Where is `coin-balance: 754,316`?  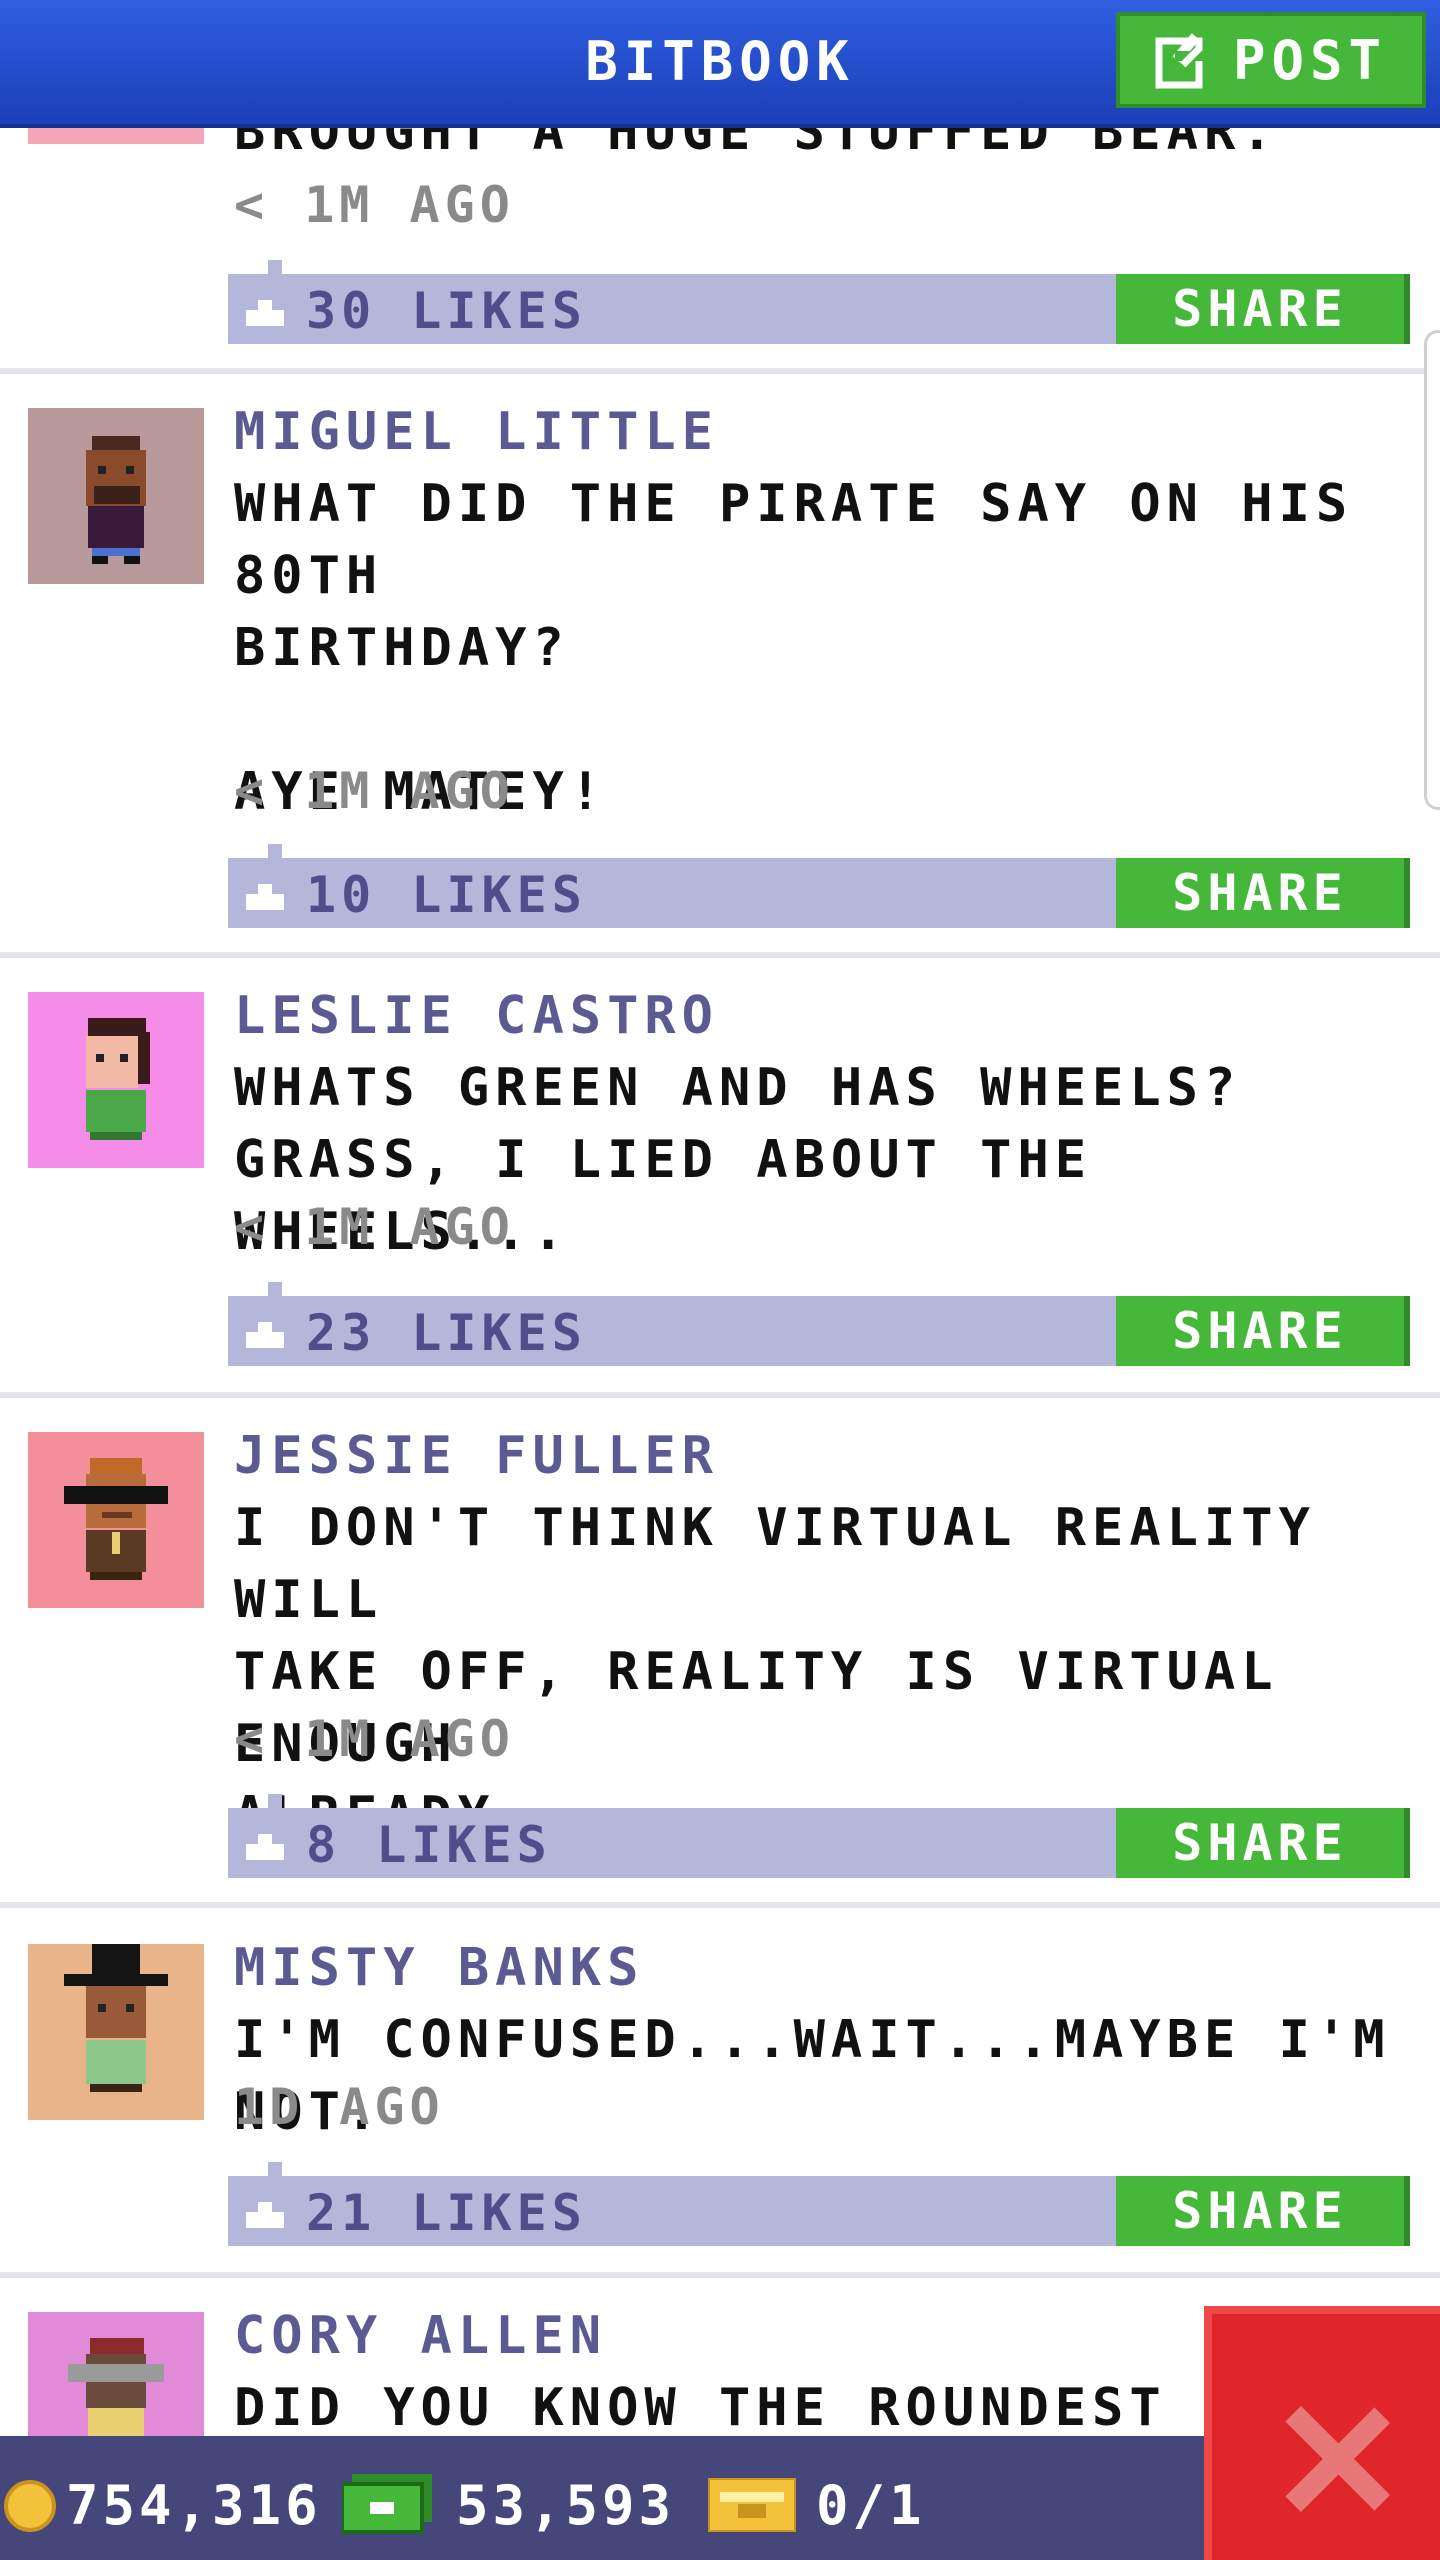
coin-balance: 754,316 is located at coordinates (194, 2505).